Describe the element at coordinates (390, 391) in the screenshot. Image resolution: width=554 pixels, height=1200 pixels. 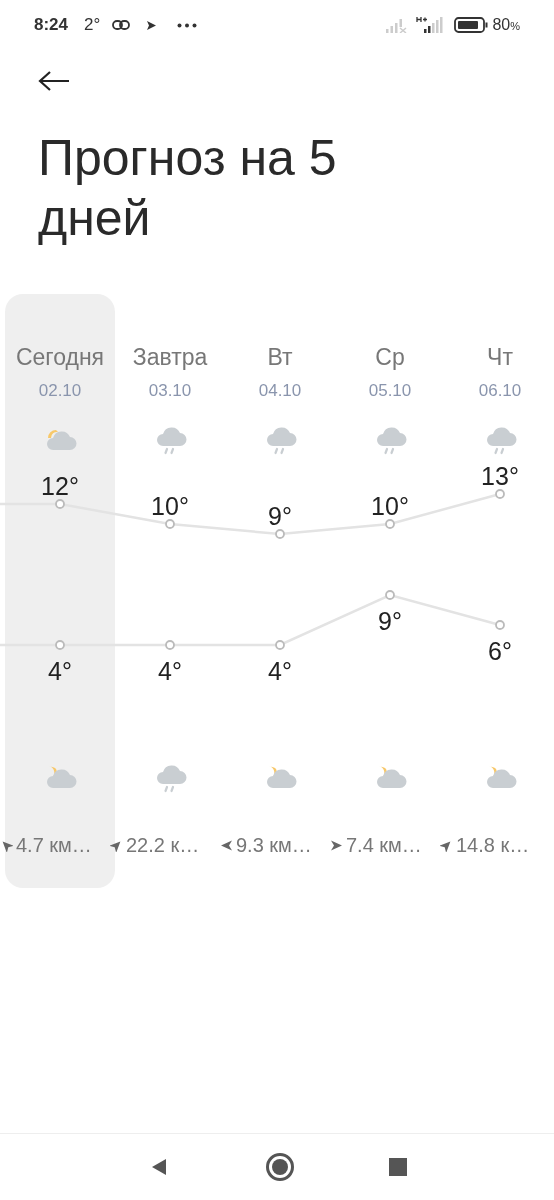
I see `day-date: 05.10` at that location.